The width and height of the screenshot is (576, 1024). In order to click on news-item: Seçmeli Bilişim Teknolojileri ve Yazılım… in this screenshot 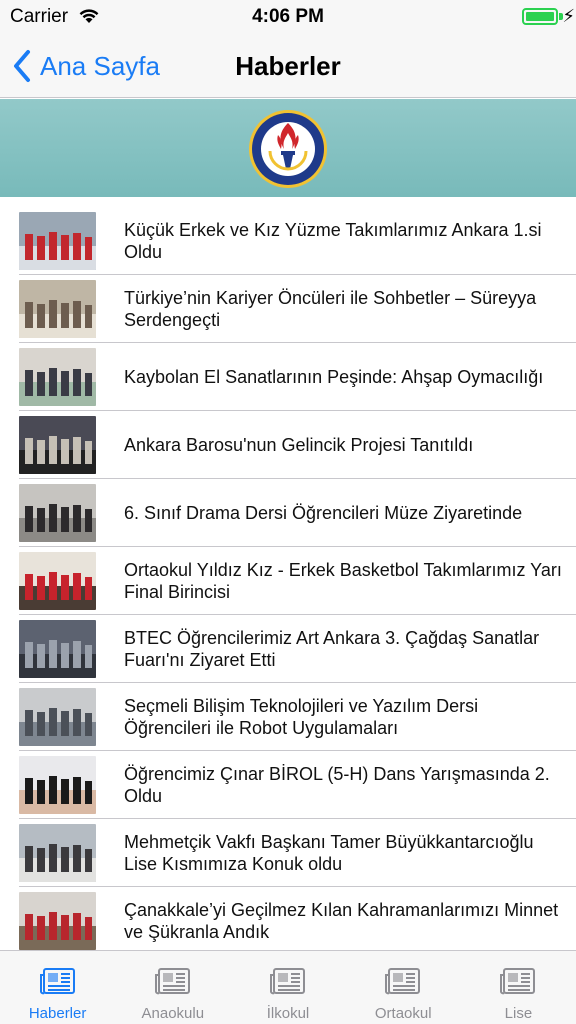, I will do `click(288, 717)`.